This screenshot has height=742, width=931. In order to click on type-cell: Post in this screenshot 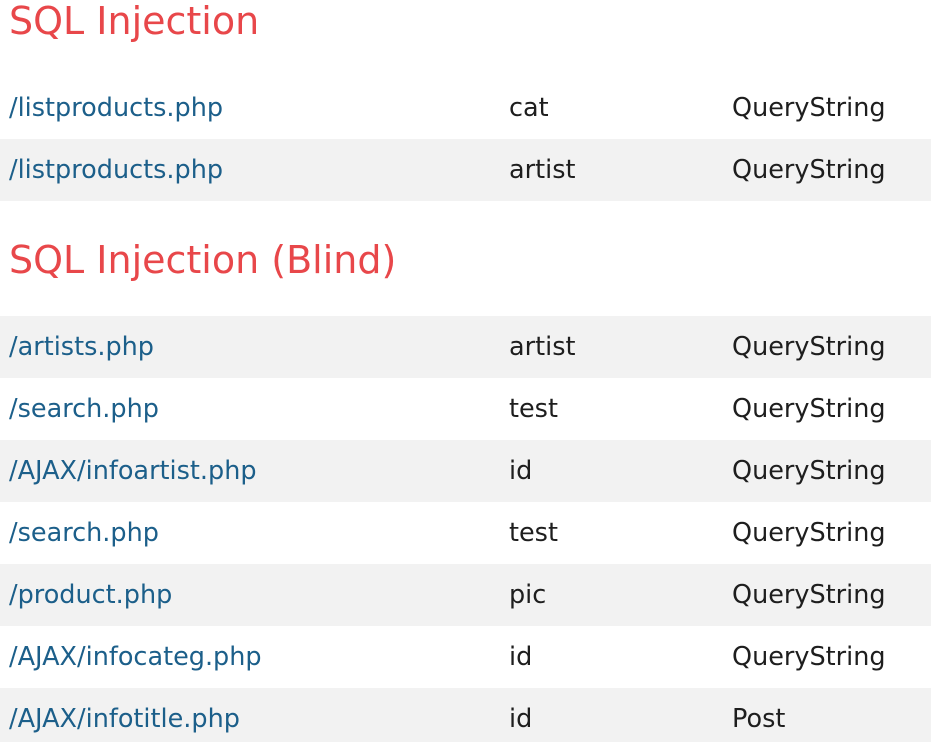, I will do `click(759, 719)`.